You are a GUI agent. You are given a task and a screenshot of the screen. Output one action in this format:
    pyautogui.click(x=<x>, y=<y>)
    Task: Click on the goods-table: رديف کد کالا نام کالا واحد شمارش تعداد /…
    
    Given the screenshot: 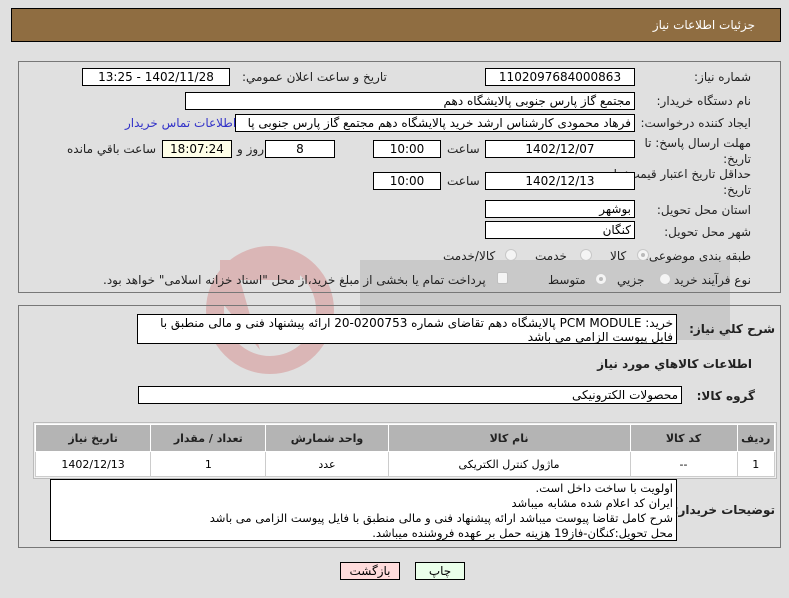 What is the action you would take?
    pyautogui.click(x=405, y=450)
    